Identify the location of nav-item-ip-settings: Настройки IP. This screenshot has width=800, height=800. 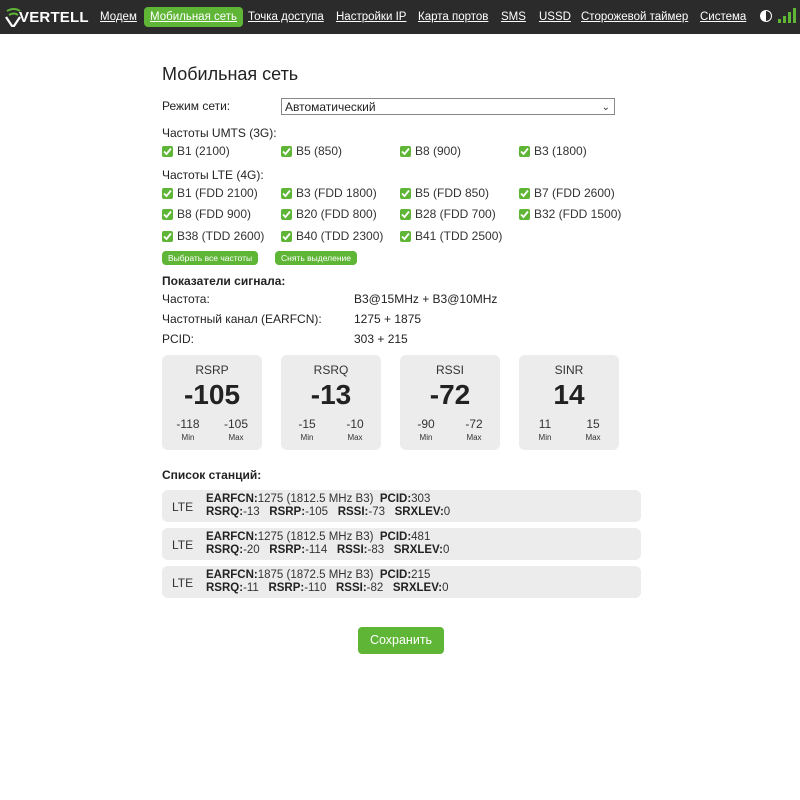
(371, 17).